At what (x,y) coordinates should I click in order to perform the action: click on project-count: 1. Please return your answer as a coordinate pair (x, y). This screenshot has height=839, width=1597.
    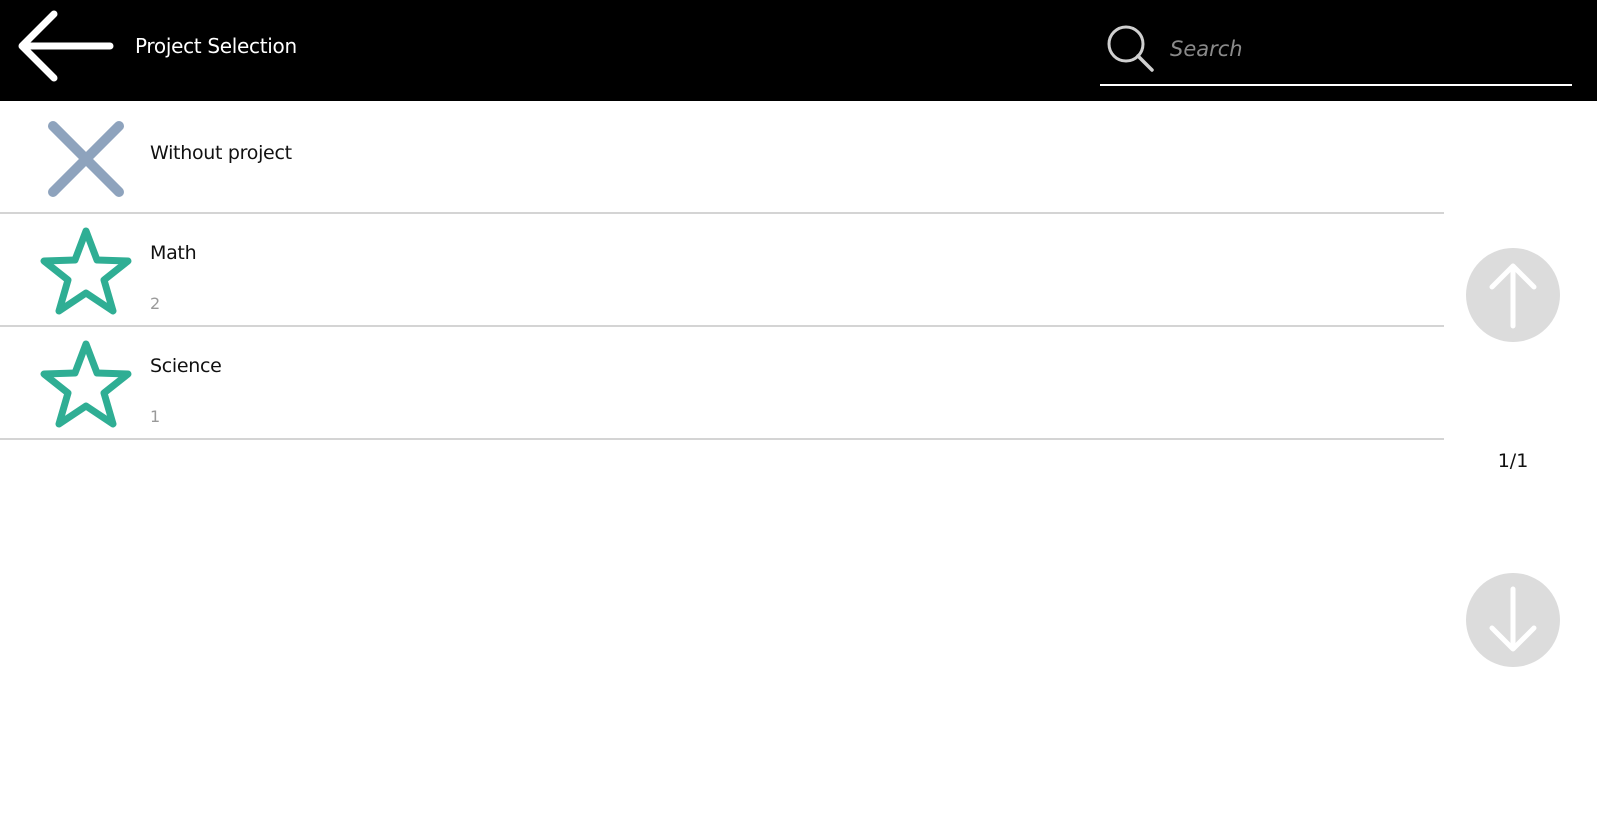
    Looking at the image, I should click on (155, 416).